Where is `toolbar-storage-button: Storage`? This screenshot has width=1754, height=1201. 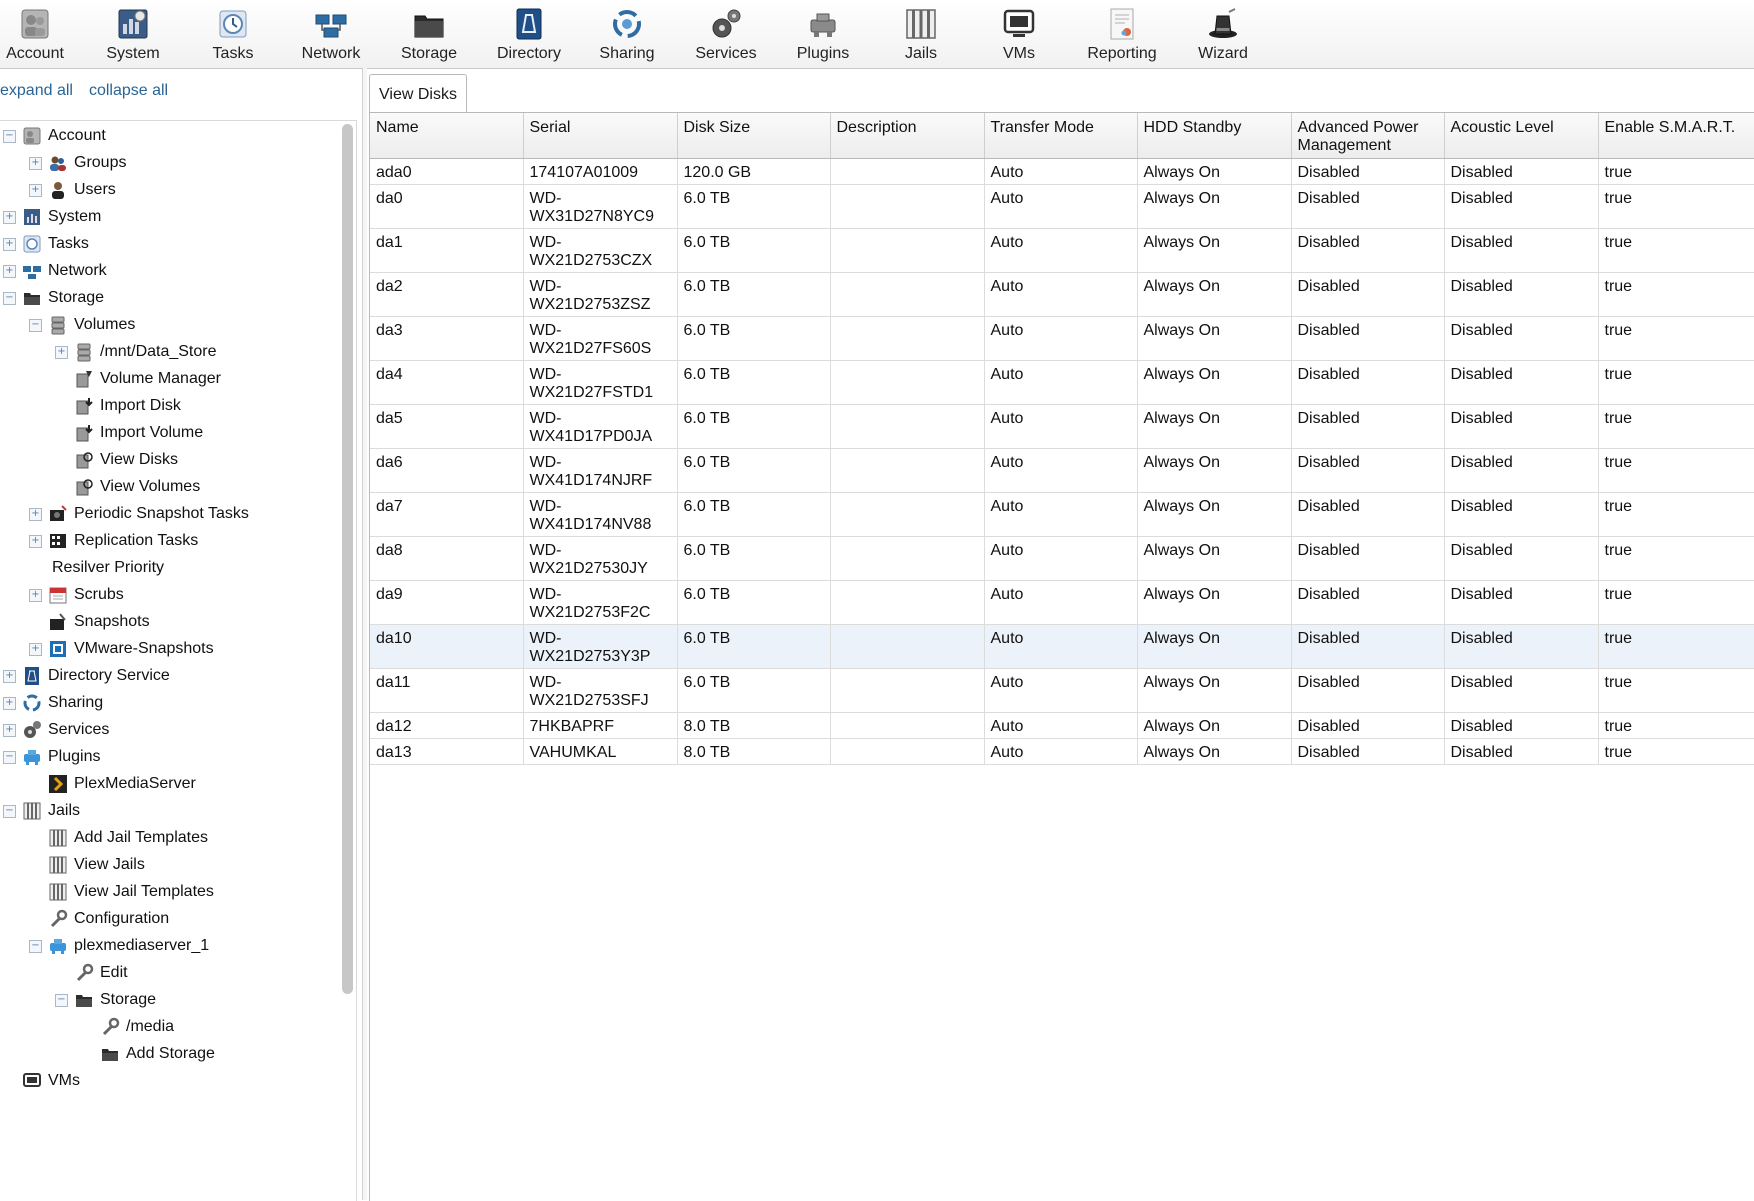
toolbar-storage-button: Storage is located at coordinates (429, 34).